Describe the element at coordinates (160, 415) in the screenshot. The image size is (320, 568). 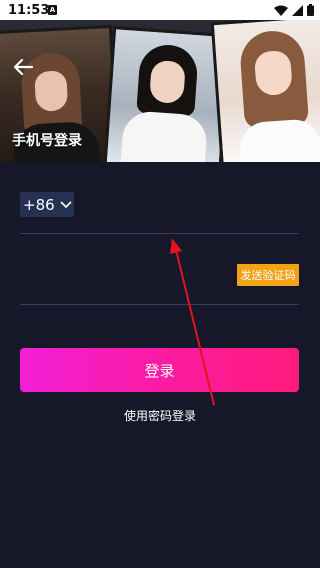
I see `password-login-link: 使用密码登录` at that location.